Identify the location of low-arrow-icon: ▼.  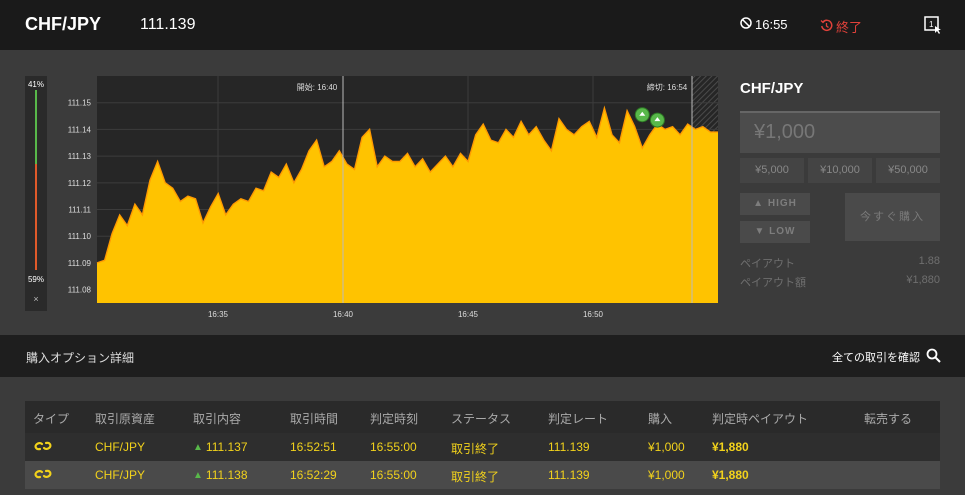
(760, 231).